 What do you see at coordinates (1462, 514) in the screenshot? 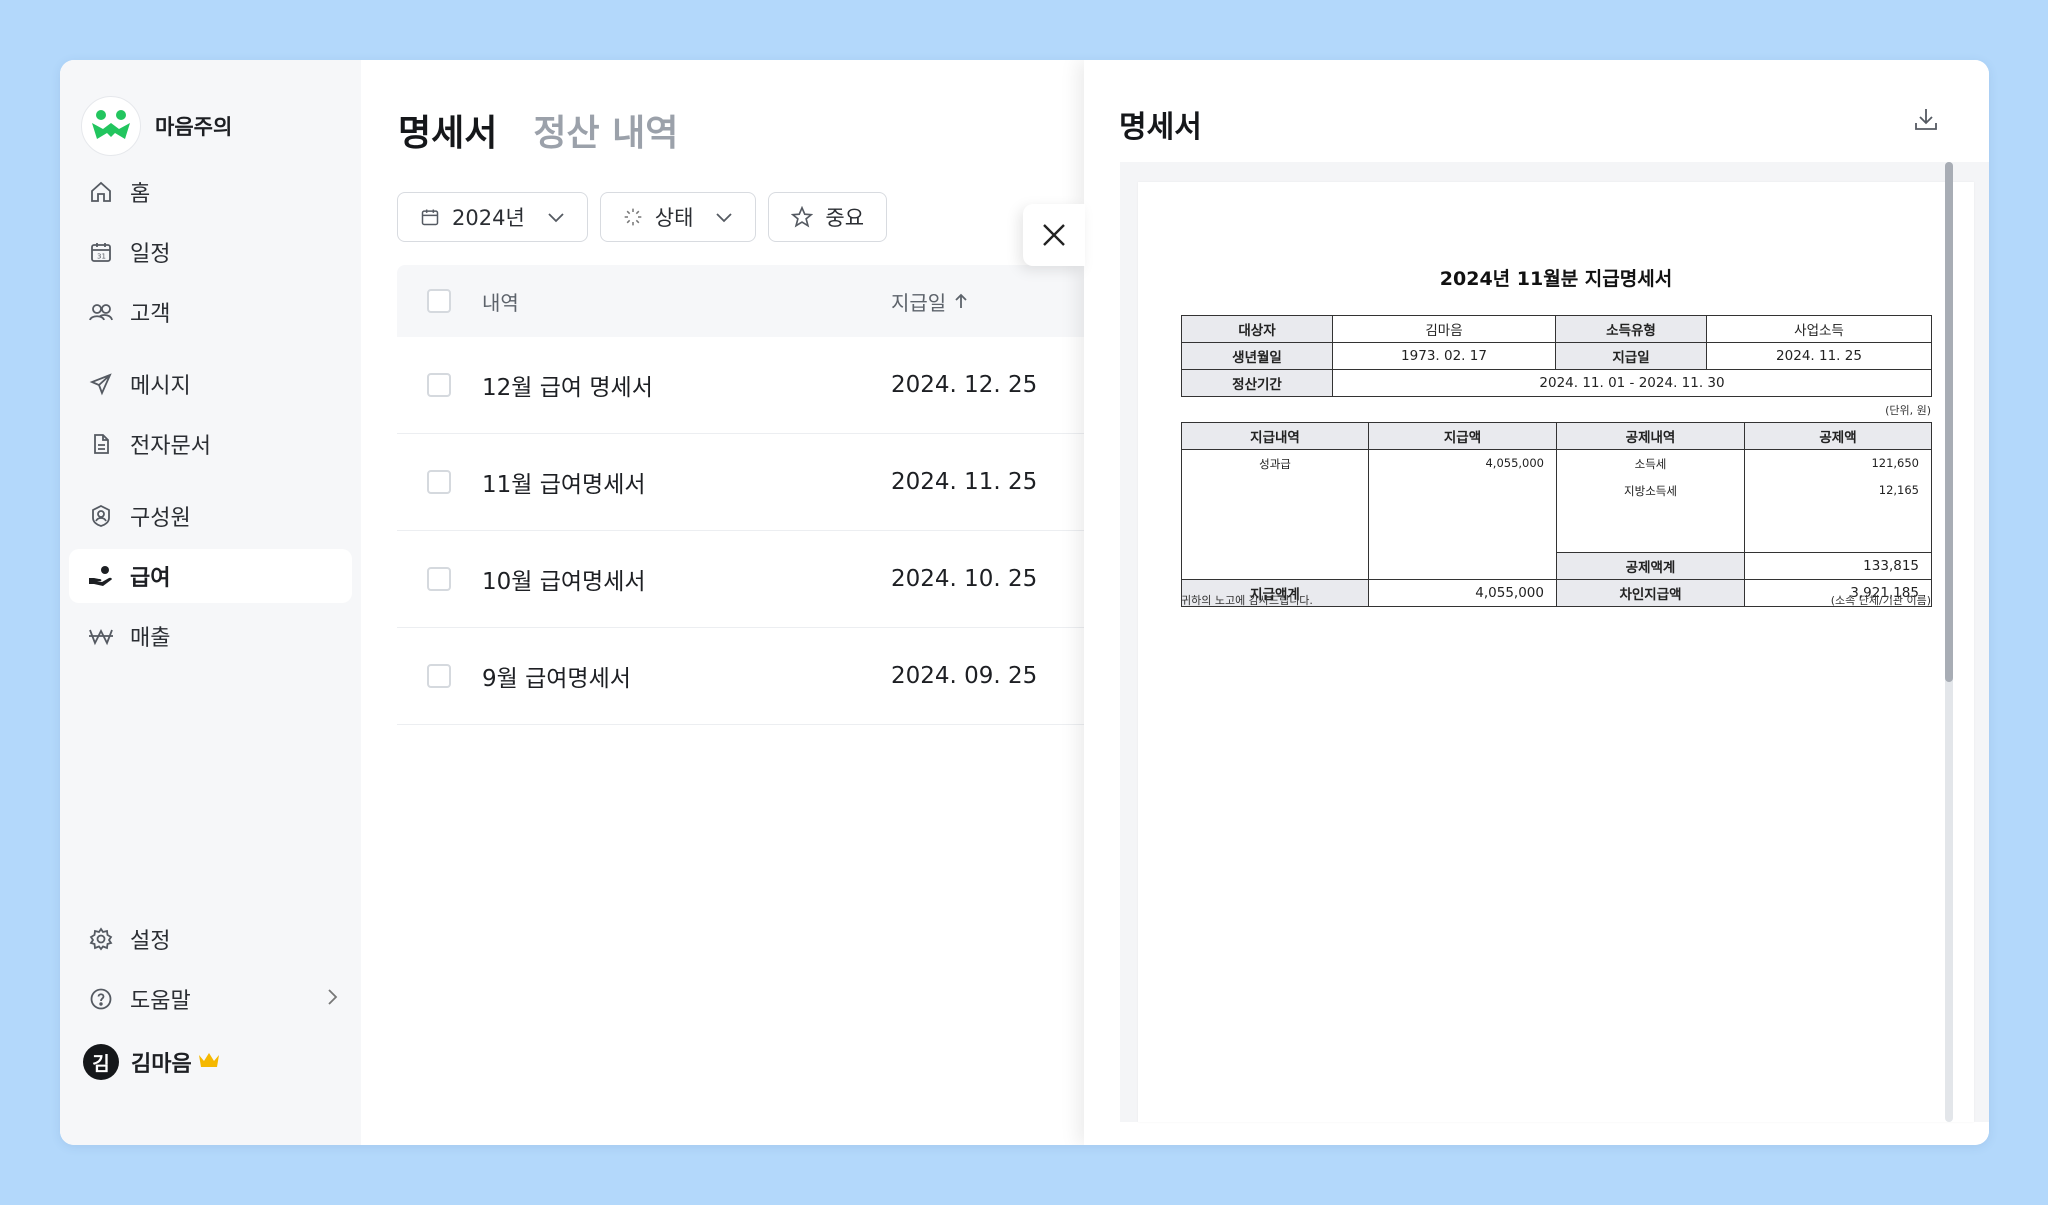
I see `earning-amount: 4,055,000` at bounding box center [1462, 514].